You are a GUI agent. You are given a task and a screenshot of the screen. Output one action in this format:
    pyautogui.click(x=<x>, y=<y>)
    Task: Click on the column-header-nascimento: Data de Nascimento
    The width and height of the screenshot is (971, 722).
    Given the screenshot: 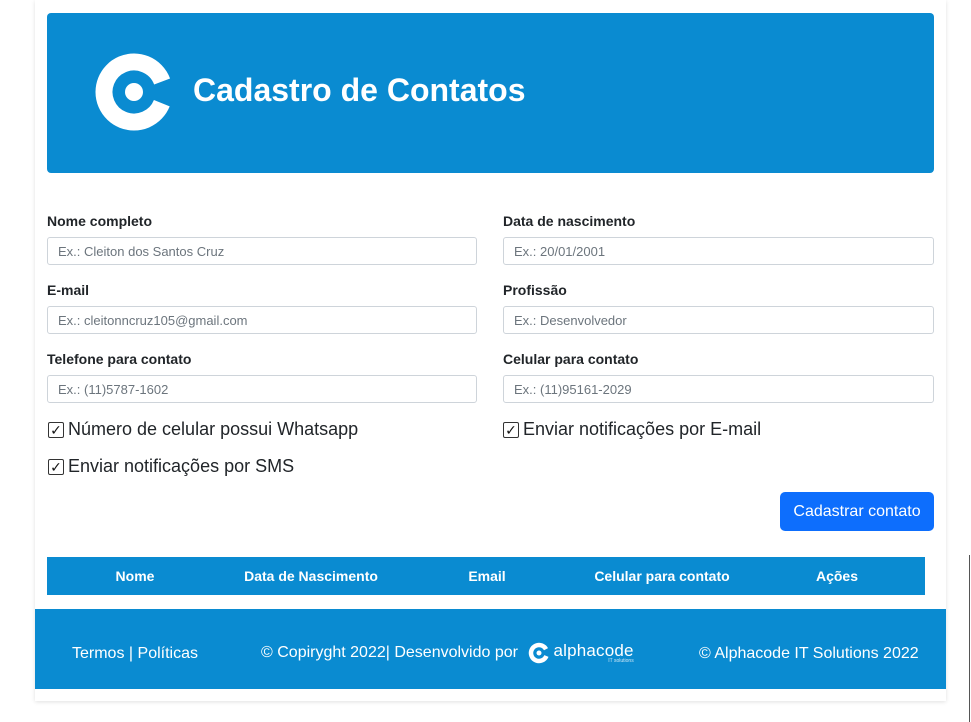 What is the action you would take?
    pyautogui.click(x=311, y=576)
    